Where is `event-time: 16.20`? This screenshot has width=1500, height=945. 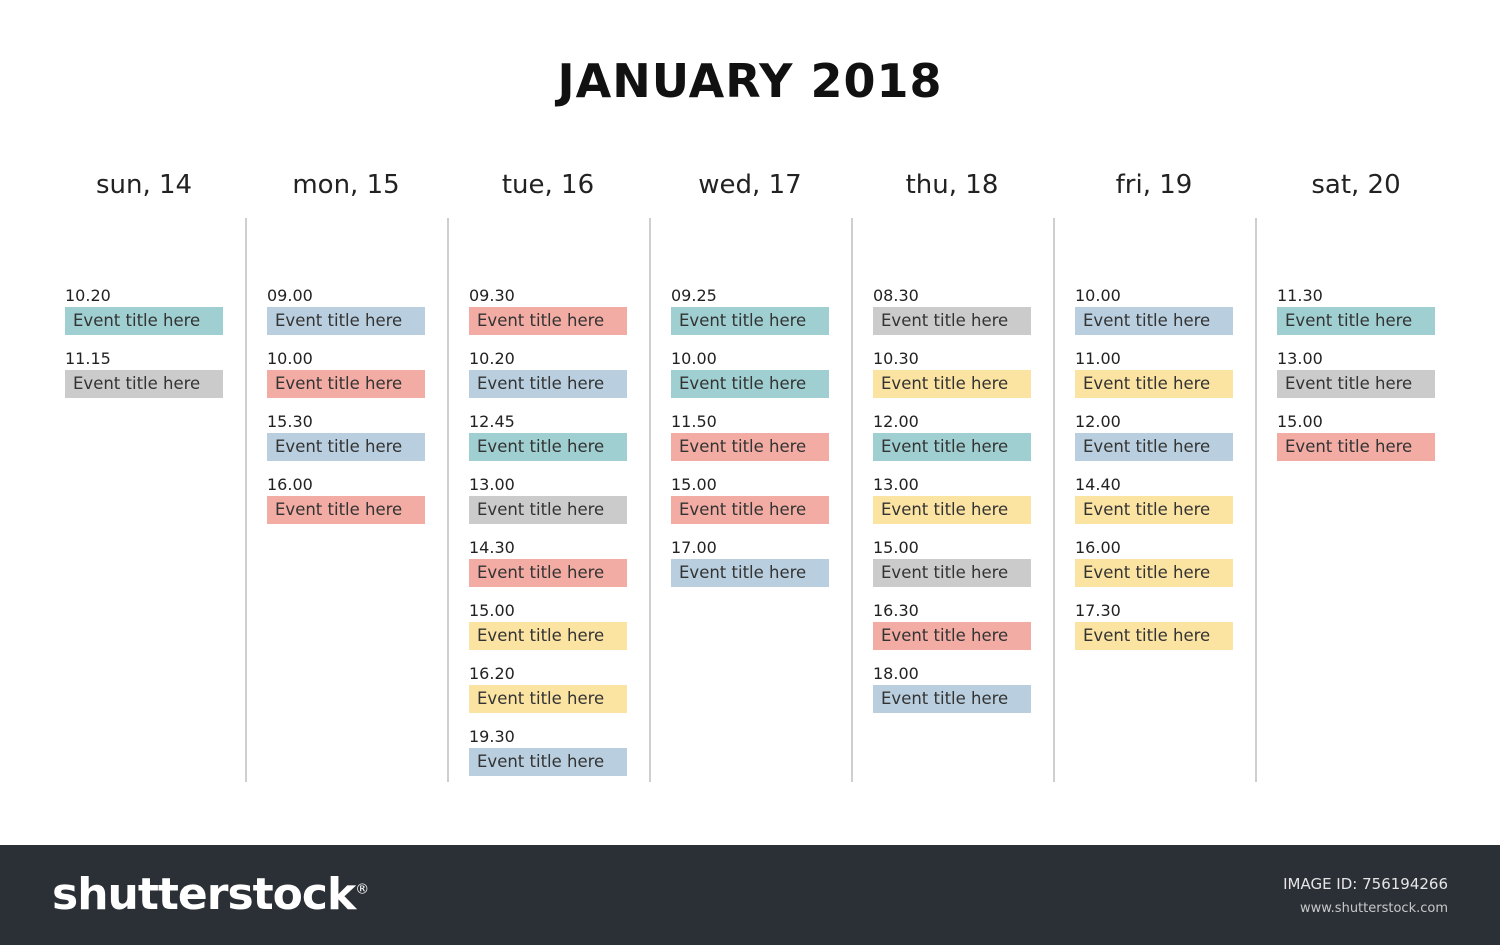
event-time: 16.20 is located at coordinates (492, 673).